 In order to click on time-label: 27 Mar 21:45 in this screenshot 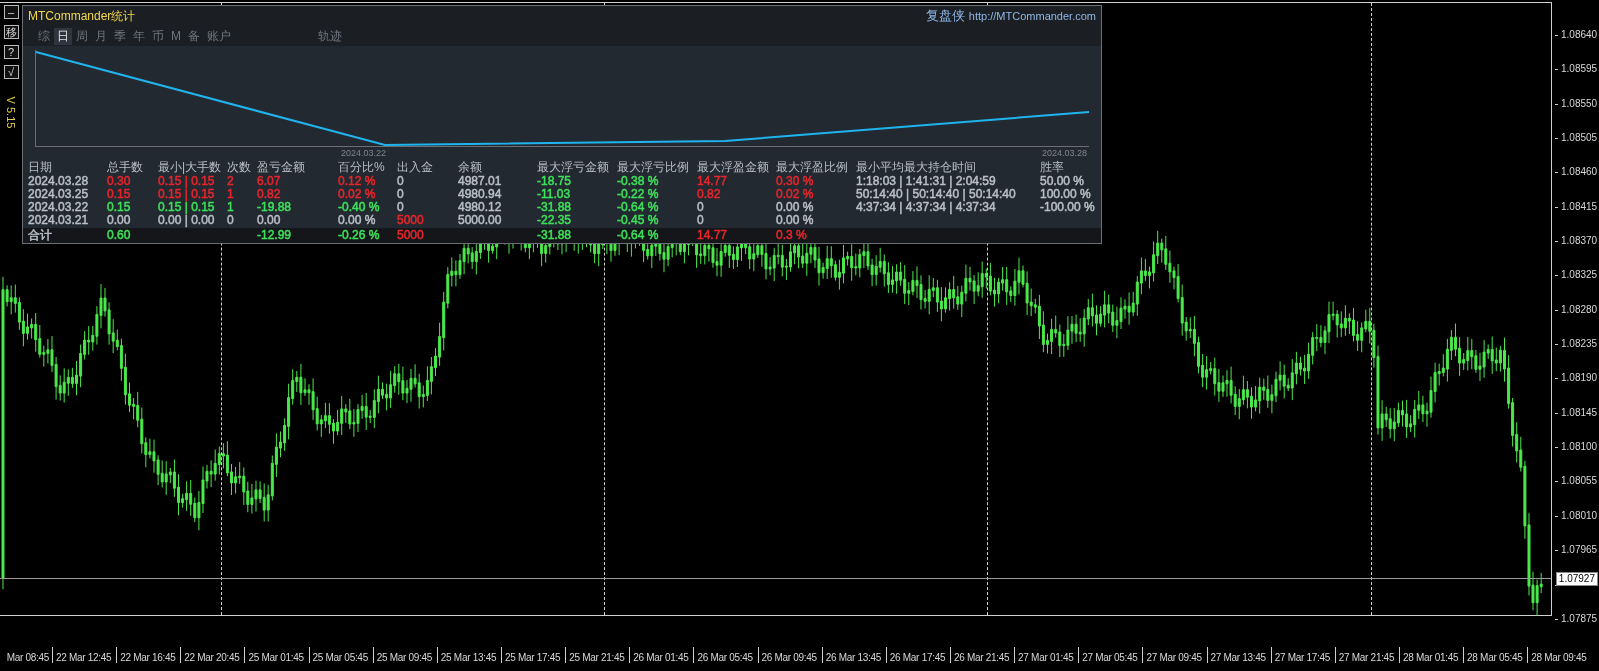, I will do `click(1366, 658)`.